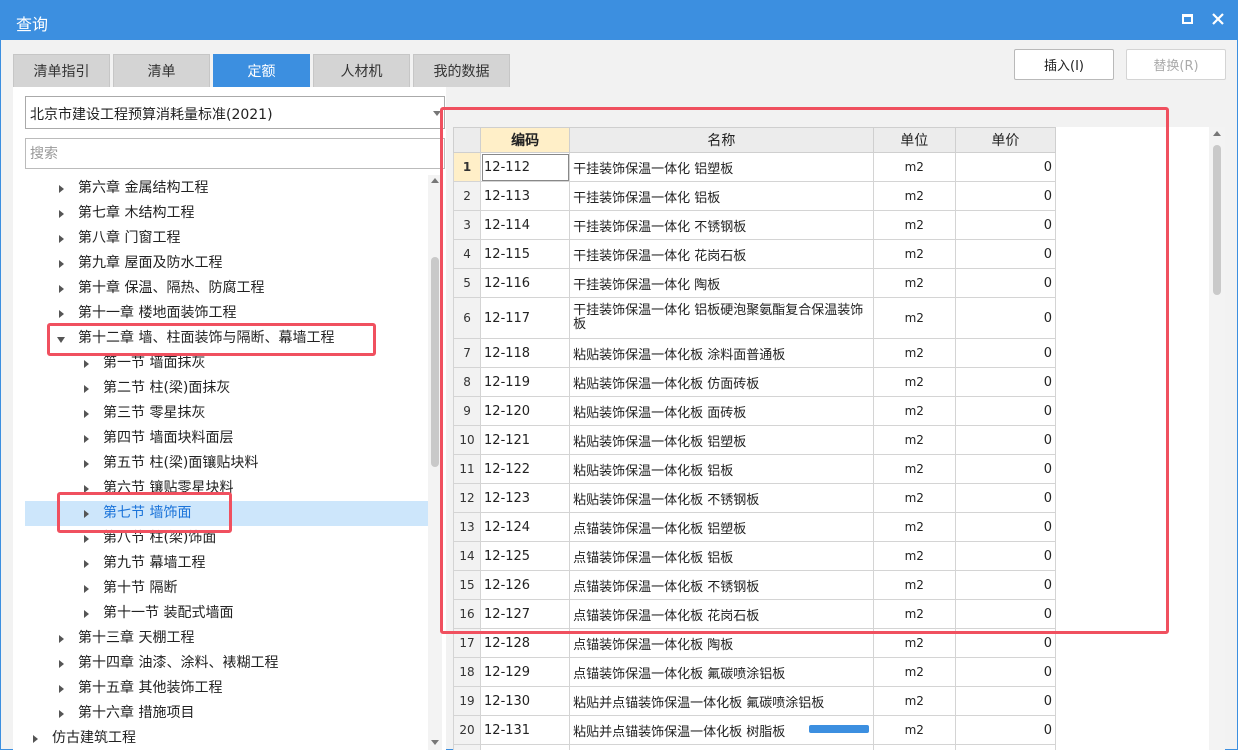 This screenshot has width=1238, height=750. Describe the element at coordinates (721, 672) in the screenshot. I see `name-cell: 点锚装饰保温一体化板 氟碳喷涂铝板` at that location.